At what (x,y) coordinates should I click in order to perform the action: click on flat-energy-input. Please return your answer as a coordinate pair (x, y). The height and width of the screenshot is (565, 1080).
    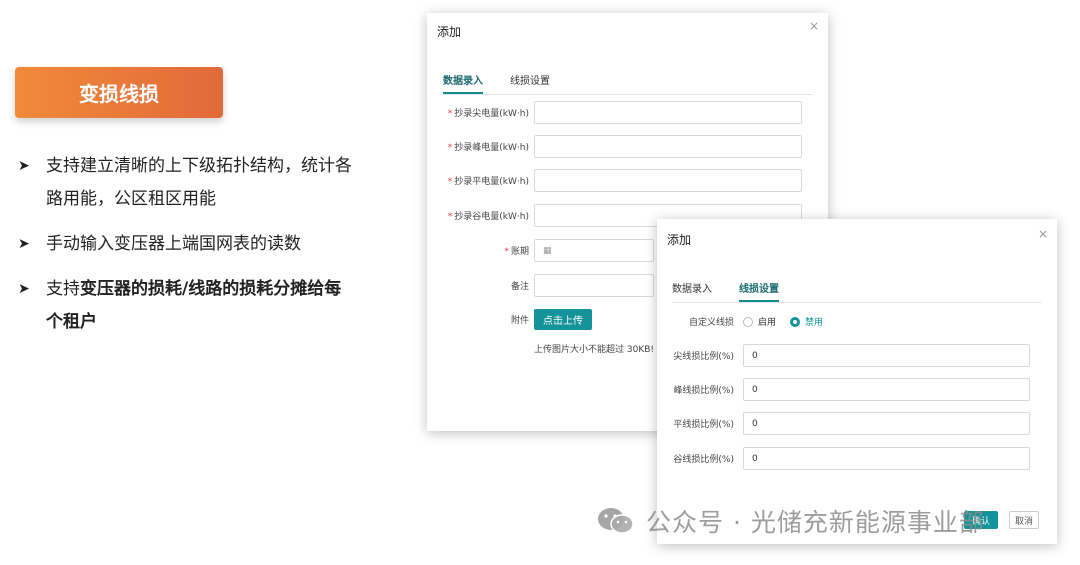
    Looking at the image, I should click on (668, 180).